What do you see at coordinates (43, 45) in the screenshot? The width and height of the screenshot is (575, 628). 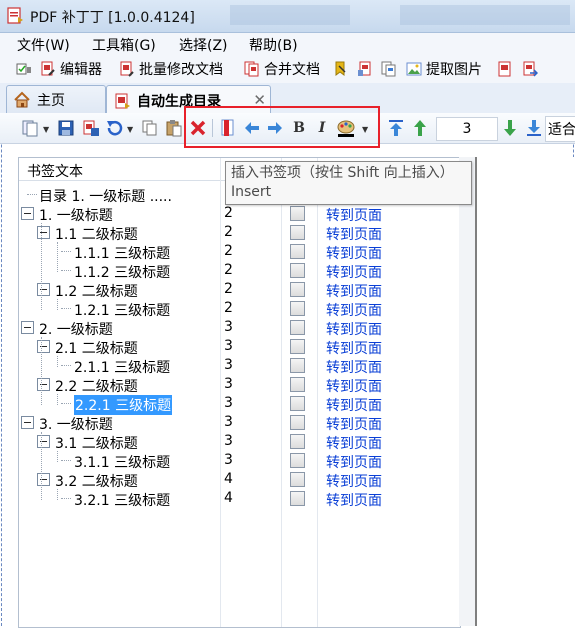 I see `menu-file: 文件(W)` at bounding box center [43, 45].